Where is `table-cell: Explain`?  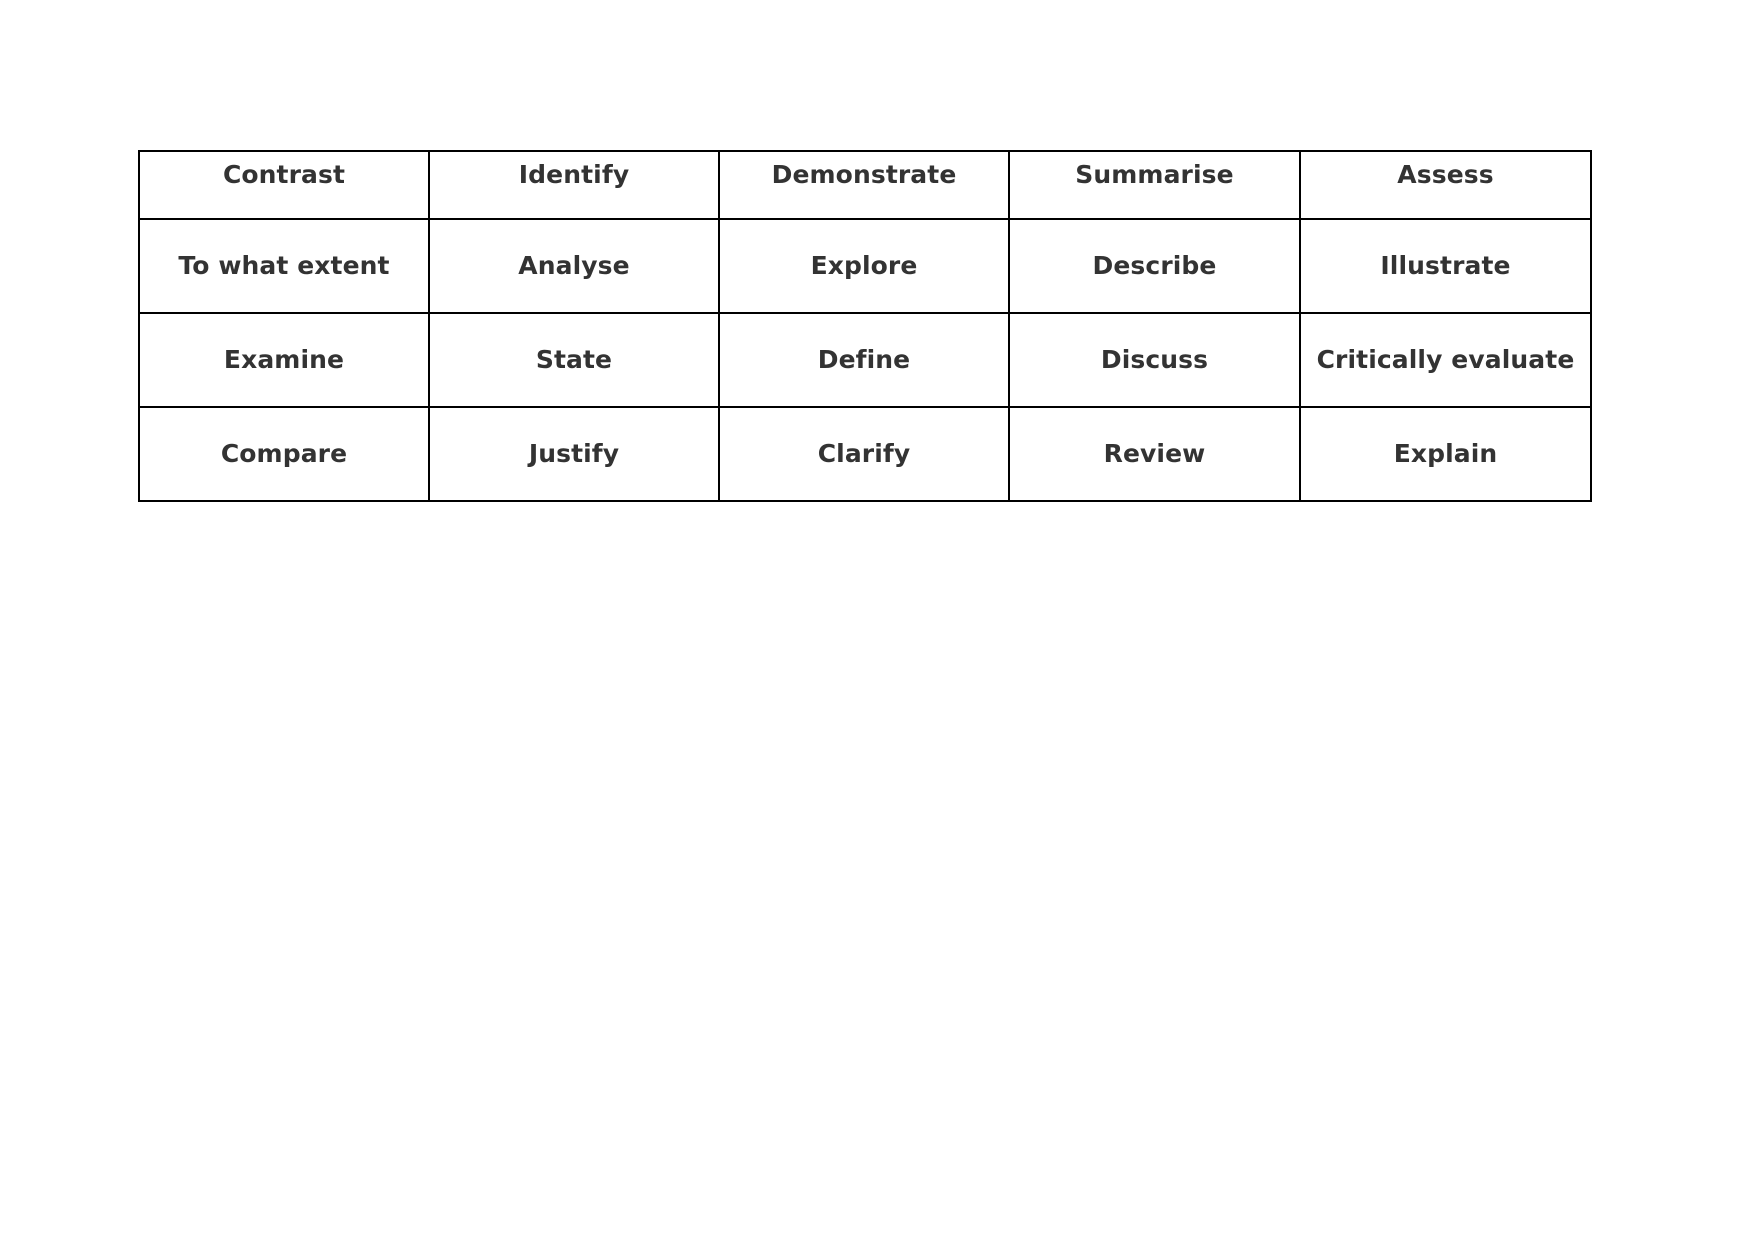 table-cell: Explain is located at coordinates (1445, 454).